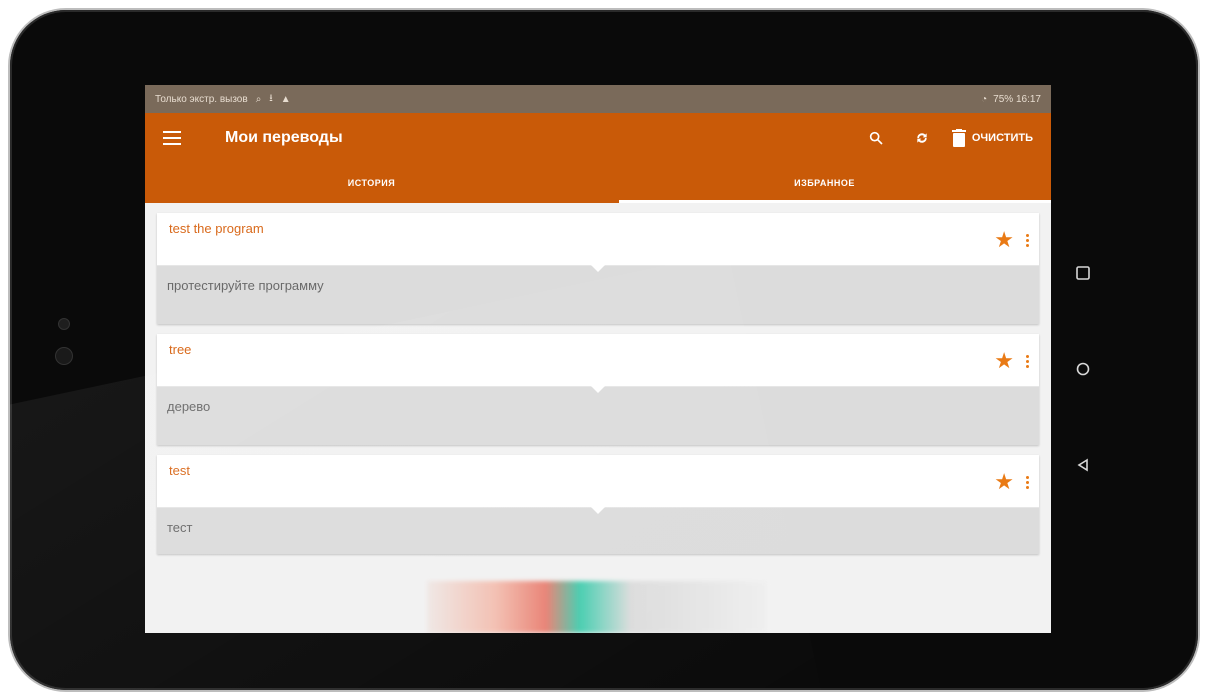 This screenshot has height=697, width=1208. What do you see at coordinates (258, 99) in the screenshot?
I see `search-status-icon: ⌕` at bounding box center [258, 99].